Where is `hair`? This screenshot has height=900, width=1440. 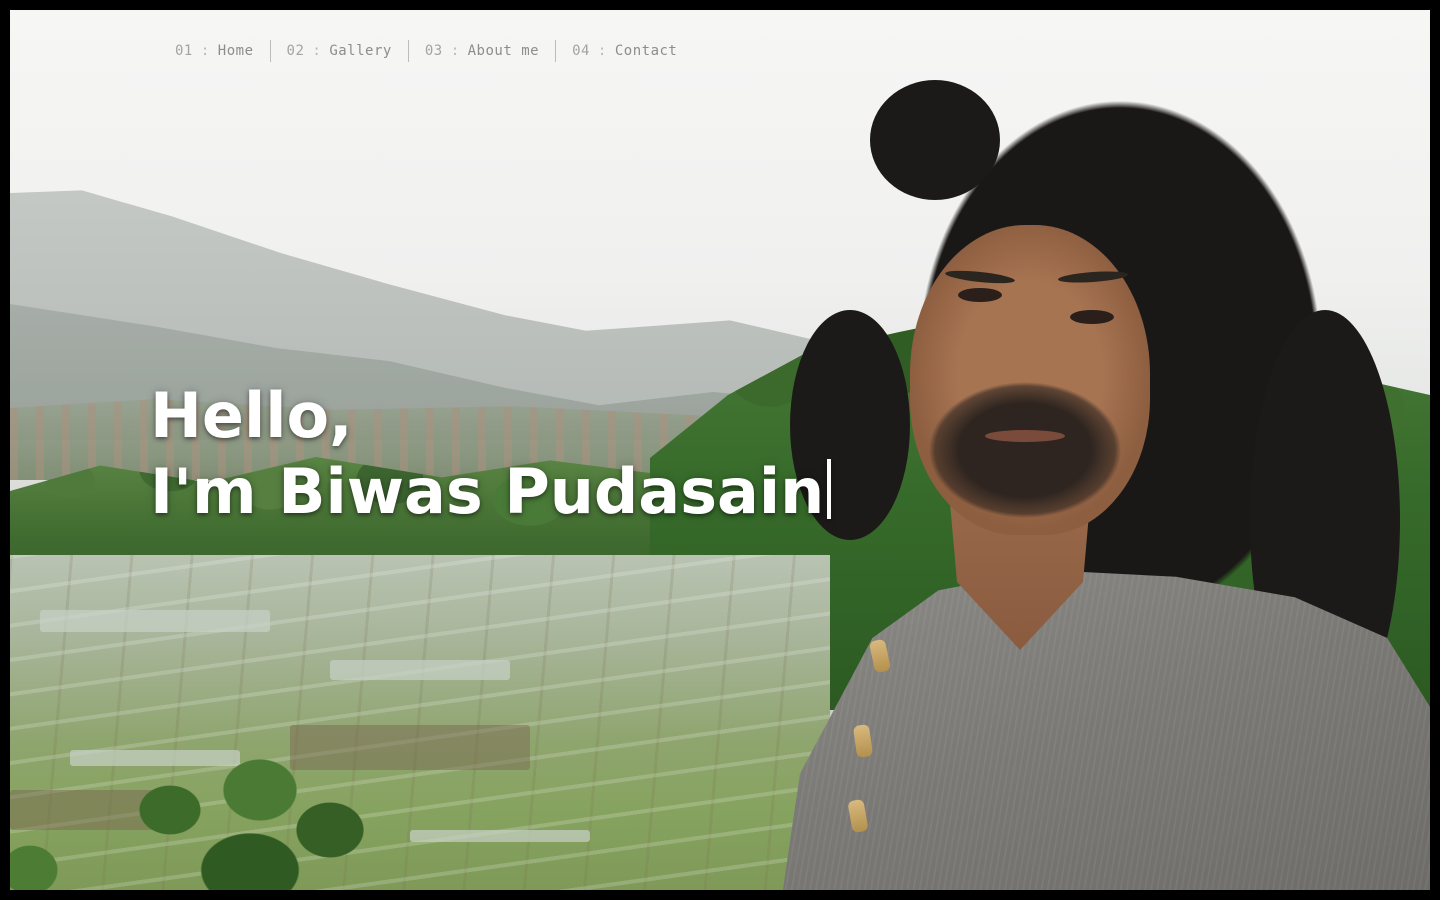 hair is located at coordinates (935, 140).